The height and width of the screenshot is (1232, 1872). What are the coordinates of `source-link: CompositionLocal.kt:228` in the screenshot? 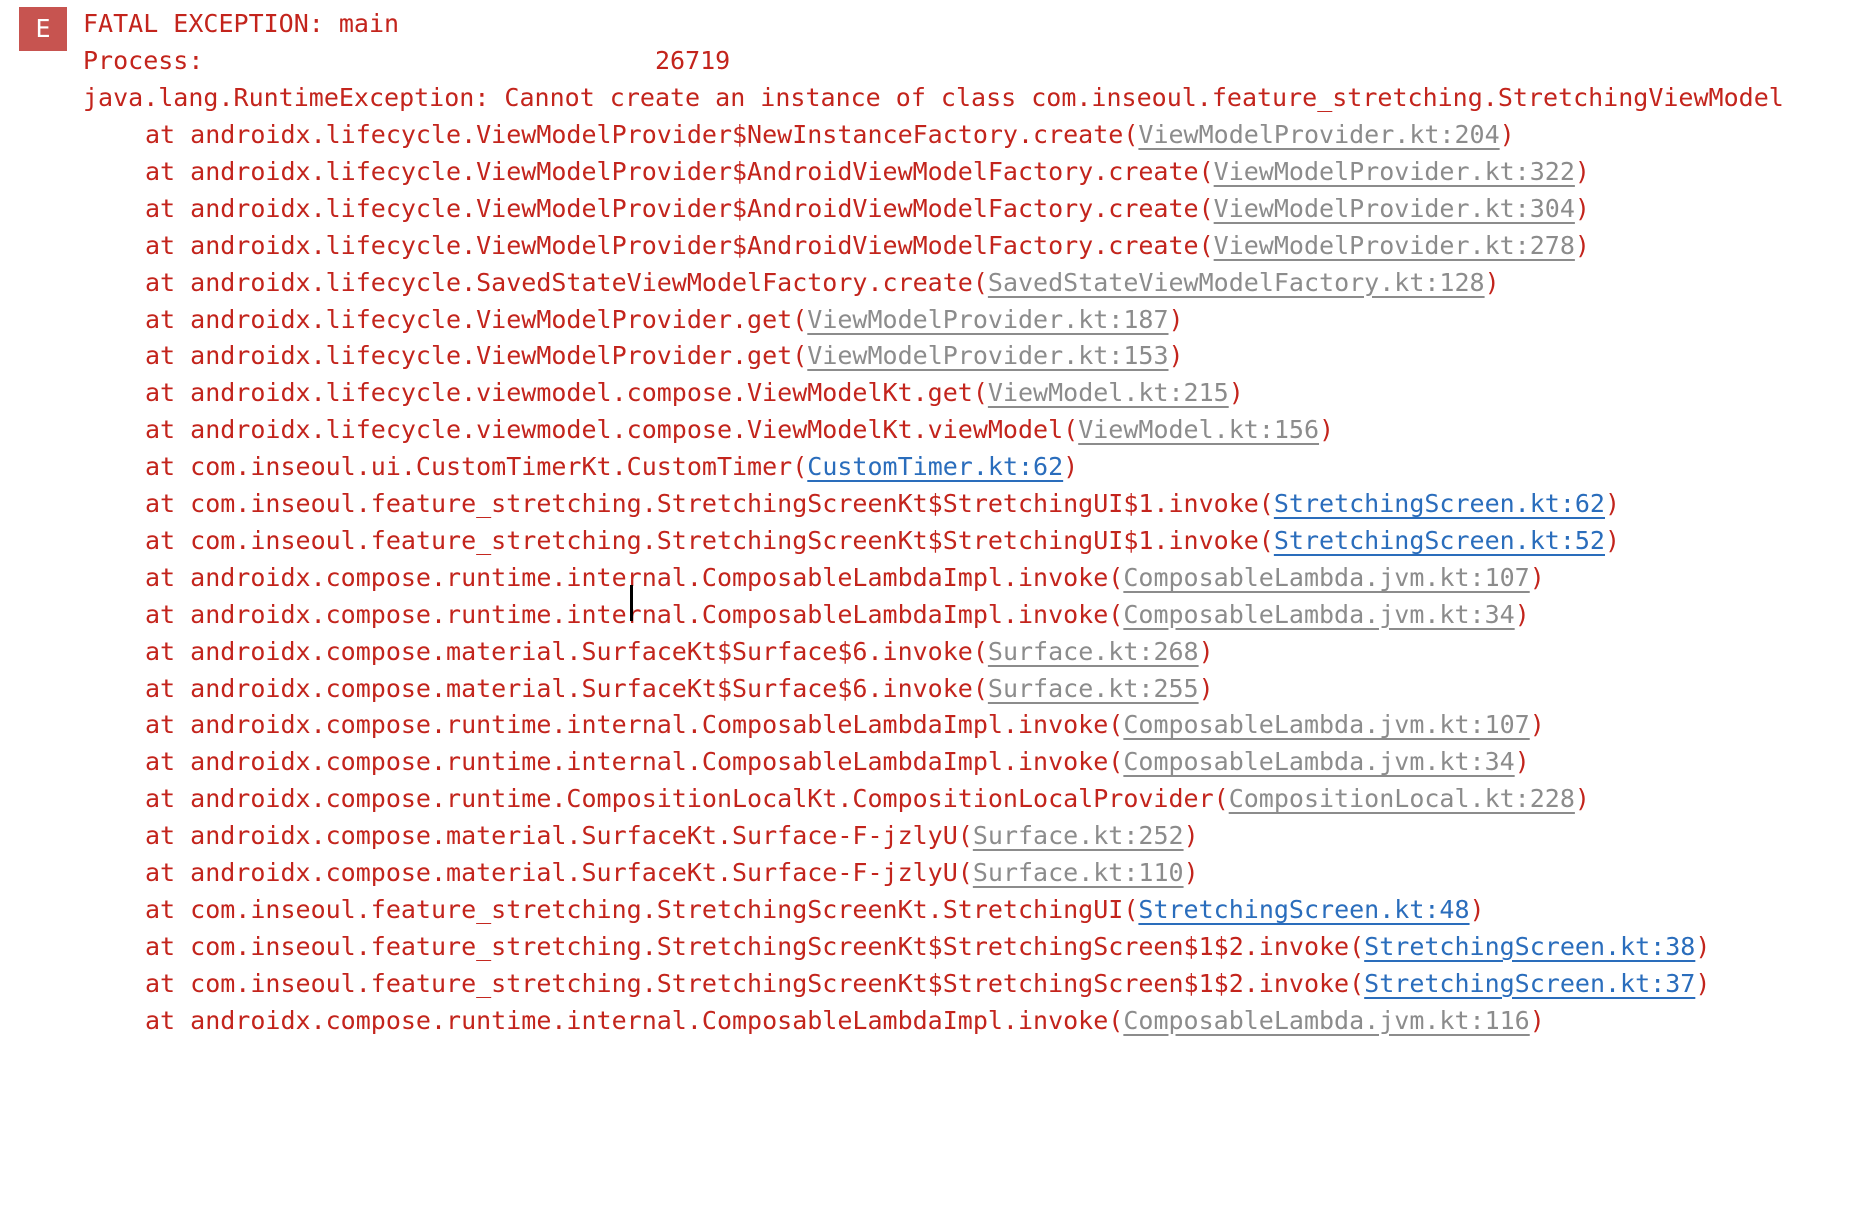 It's located at (1402, 798).